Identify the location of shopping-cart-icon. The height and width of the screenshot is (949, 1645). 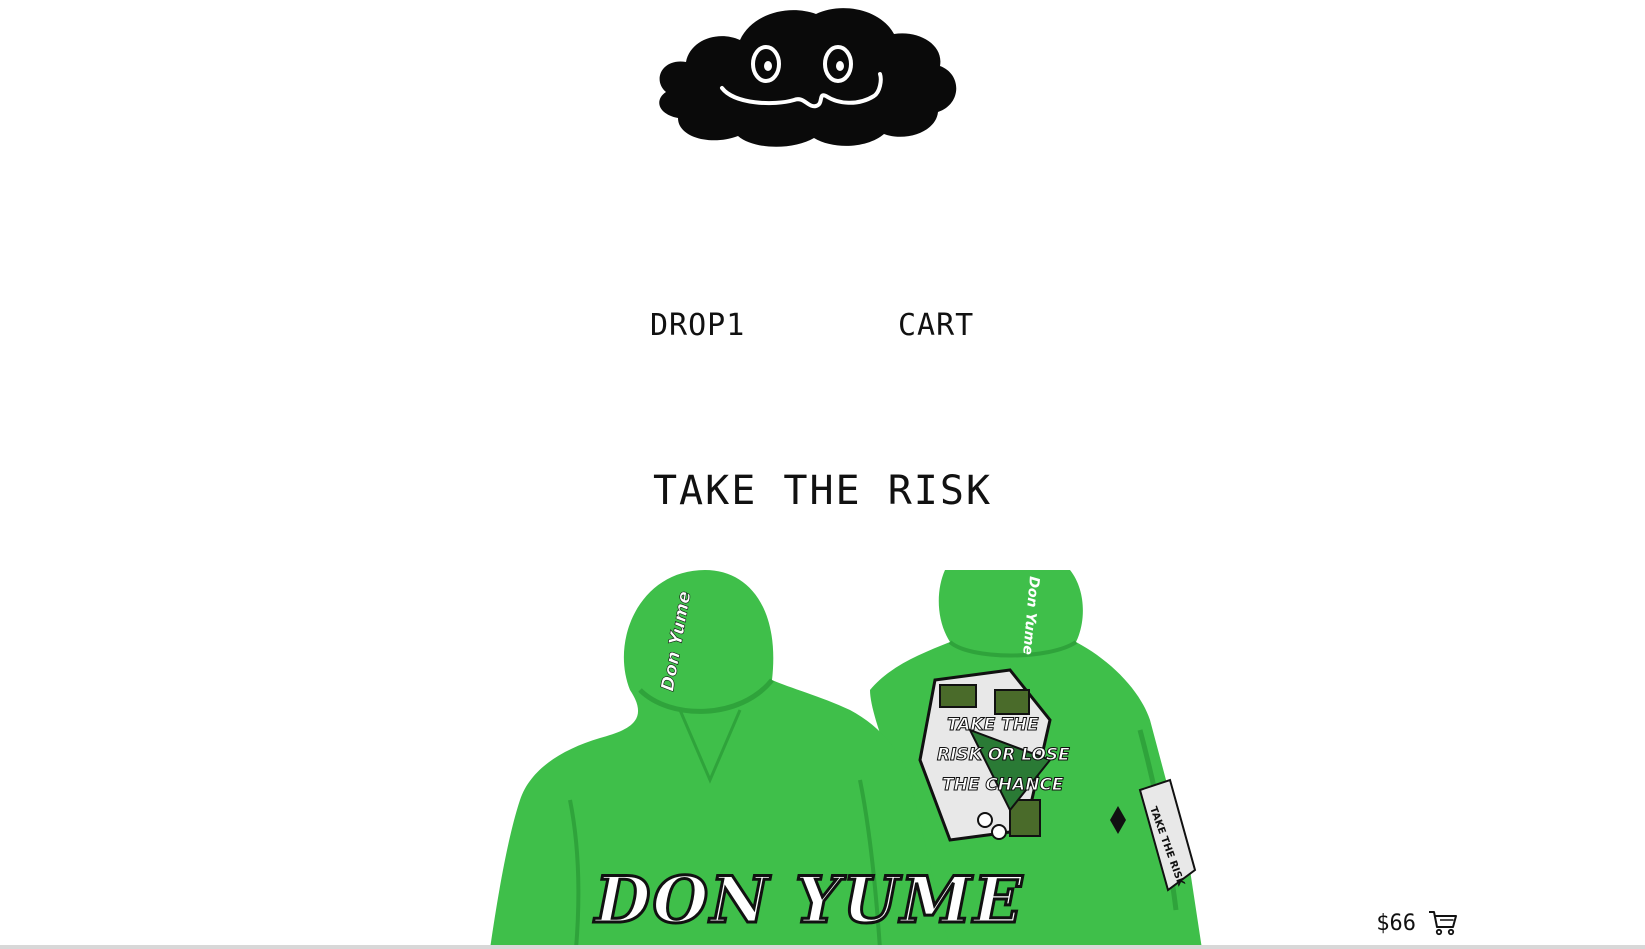
(1443, 923).